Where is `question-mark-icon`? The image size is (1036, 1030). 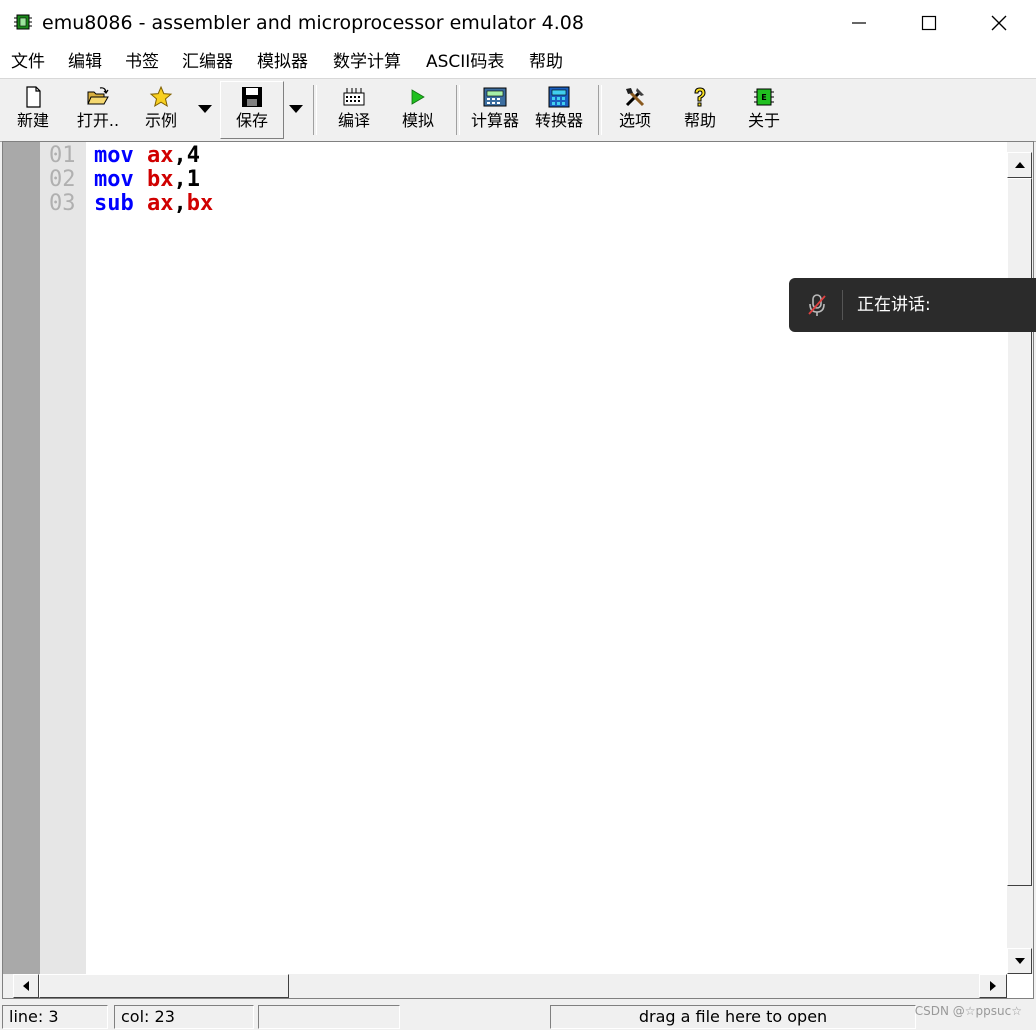 question-mark-icon is located at coordinates (700, 97).